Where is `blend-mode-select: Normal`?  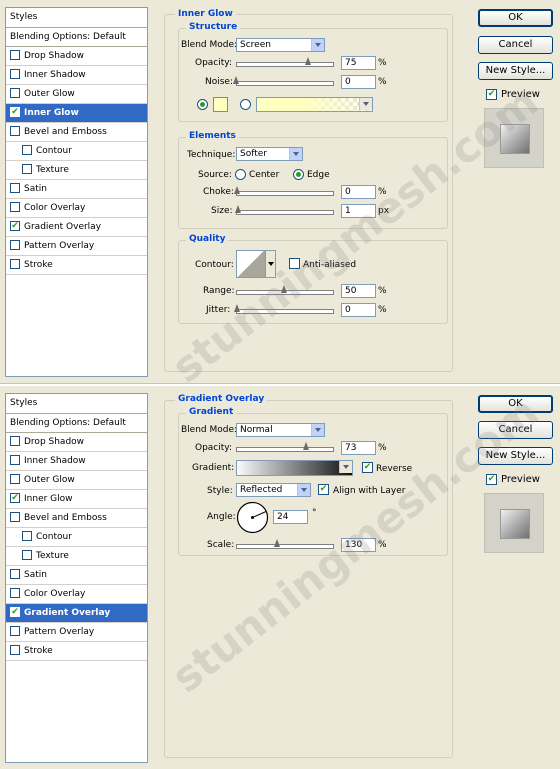
blend-mode-select: Normal is located at coordinates (280, 430).